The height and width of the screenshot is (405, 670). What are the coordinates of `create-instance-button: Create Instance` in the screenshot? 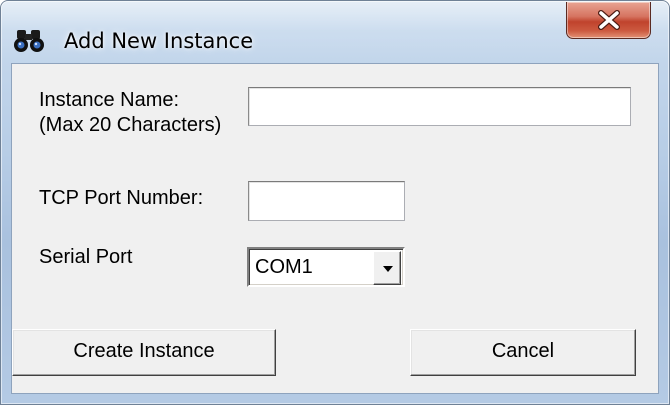 It's located at (144, 352).